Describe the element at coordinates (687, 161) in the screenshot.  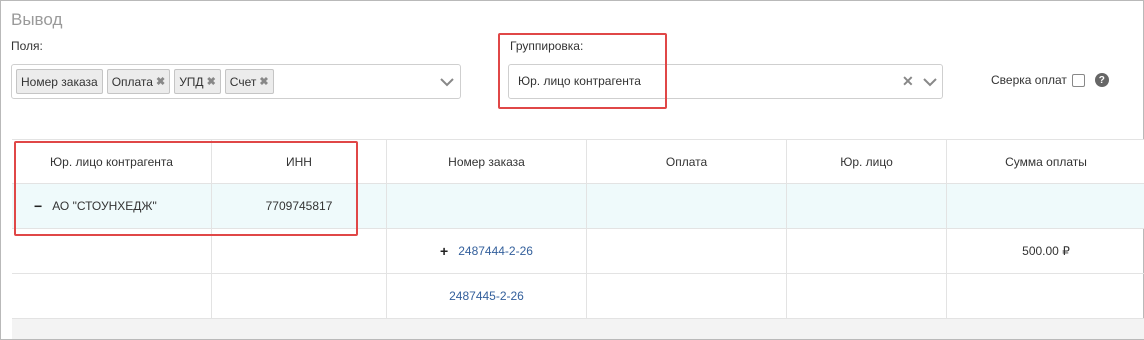
I see `column-header: Оплата` at that location.